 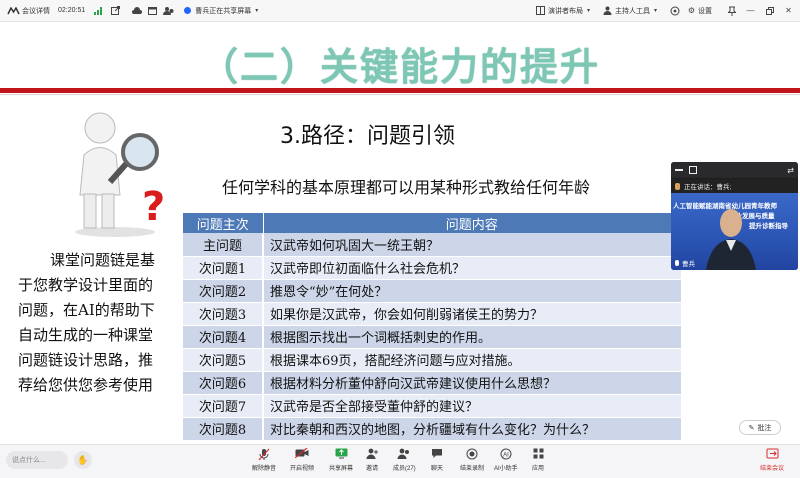 I want to click on restore-icon, so click(x=769, y=10).